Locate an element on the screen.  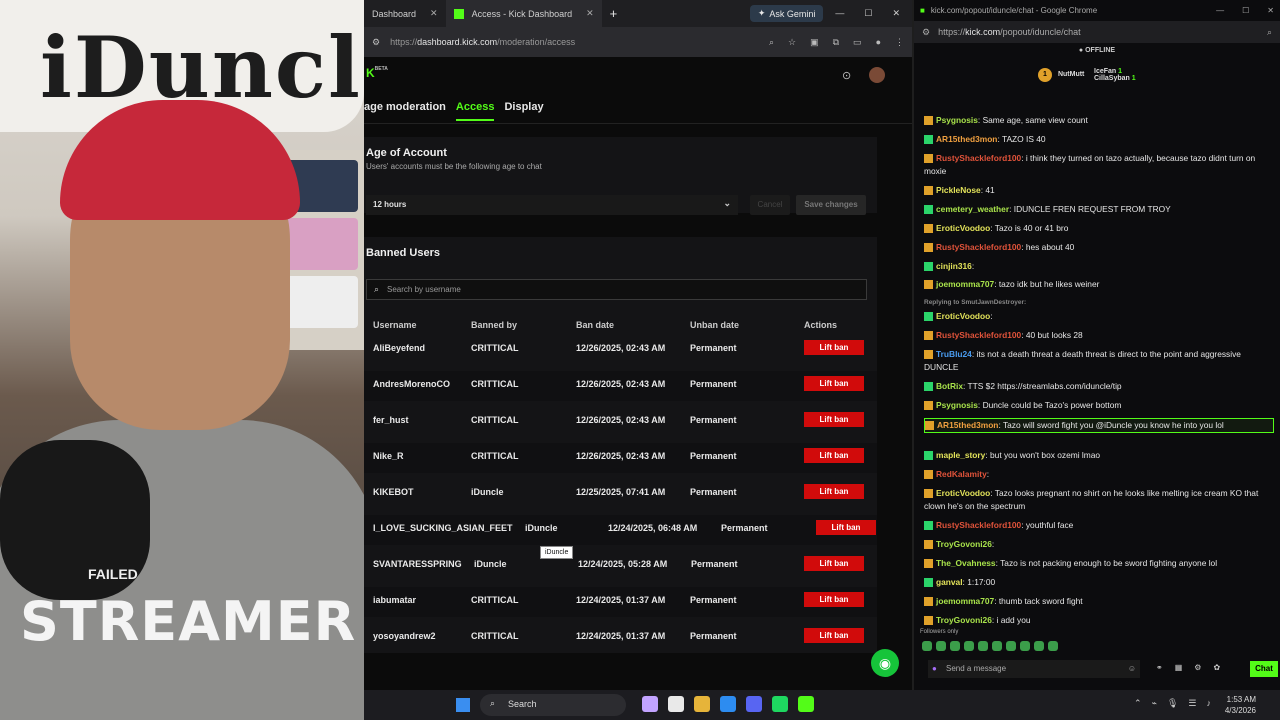
chat-username: BotRix is located at coordinates (949, 386).